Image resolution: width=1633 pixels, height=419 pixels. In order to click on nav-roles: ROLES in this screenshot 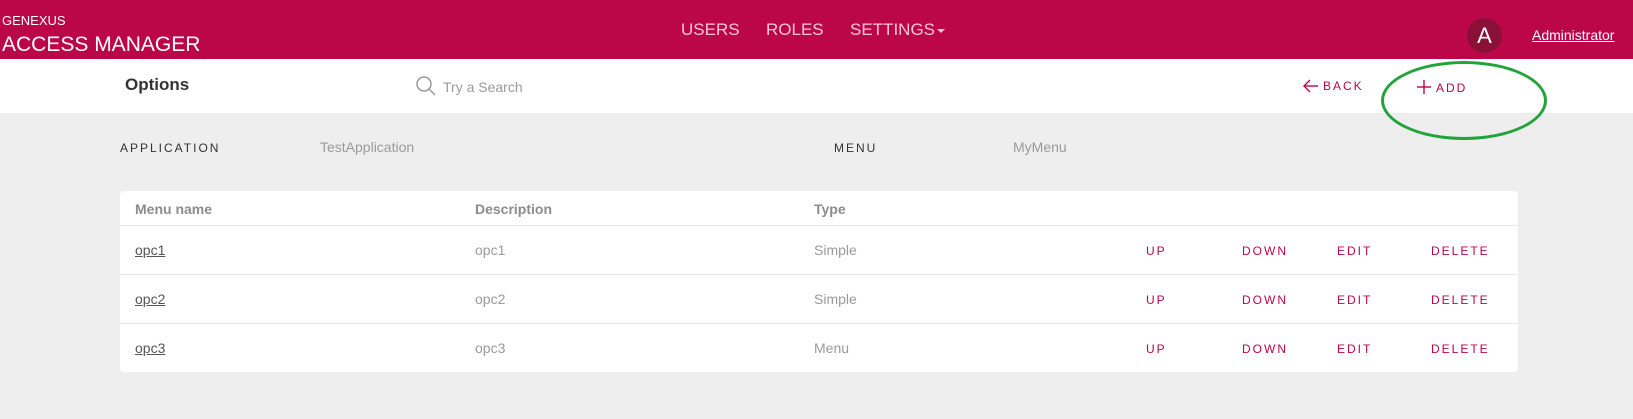, I will do `click(795, 30)`.